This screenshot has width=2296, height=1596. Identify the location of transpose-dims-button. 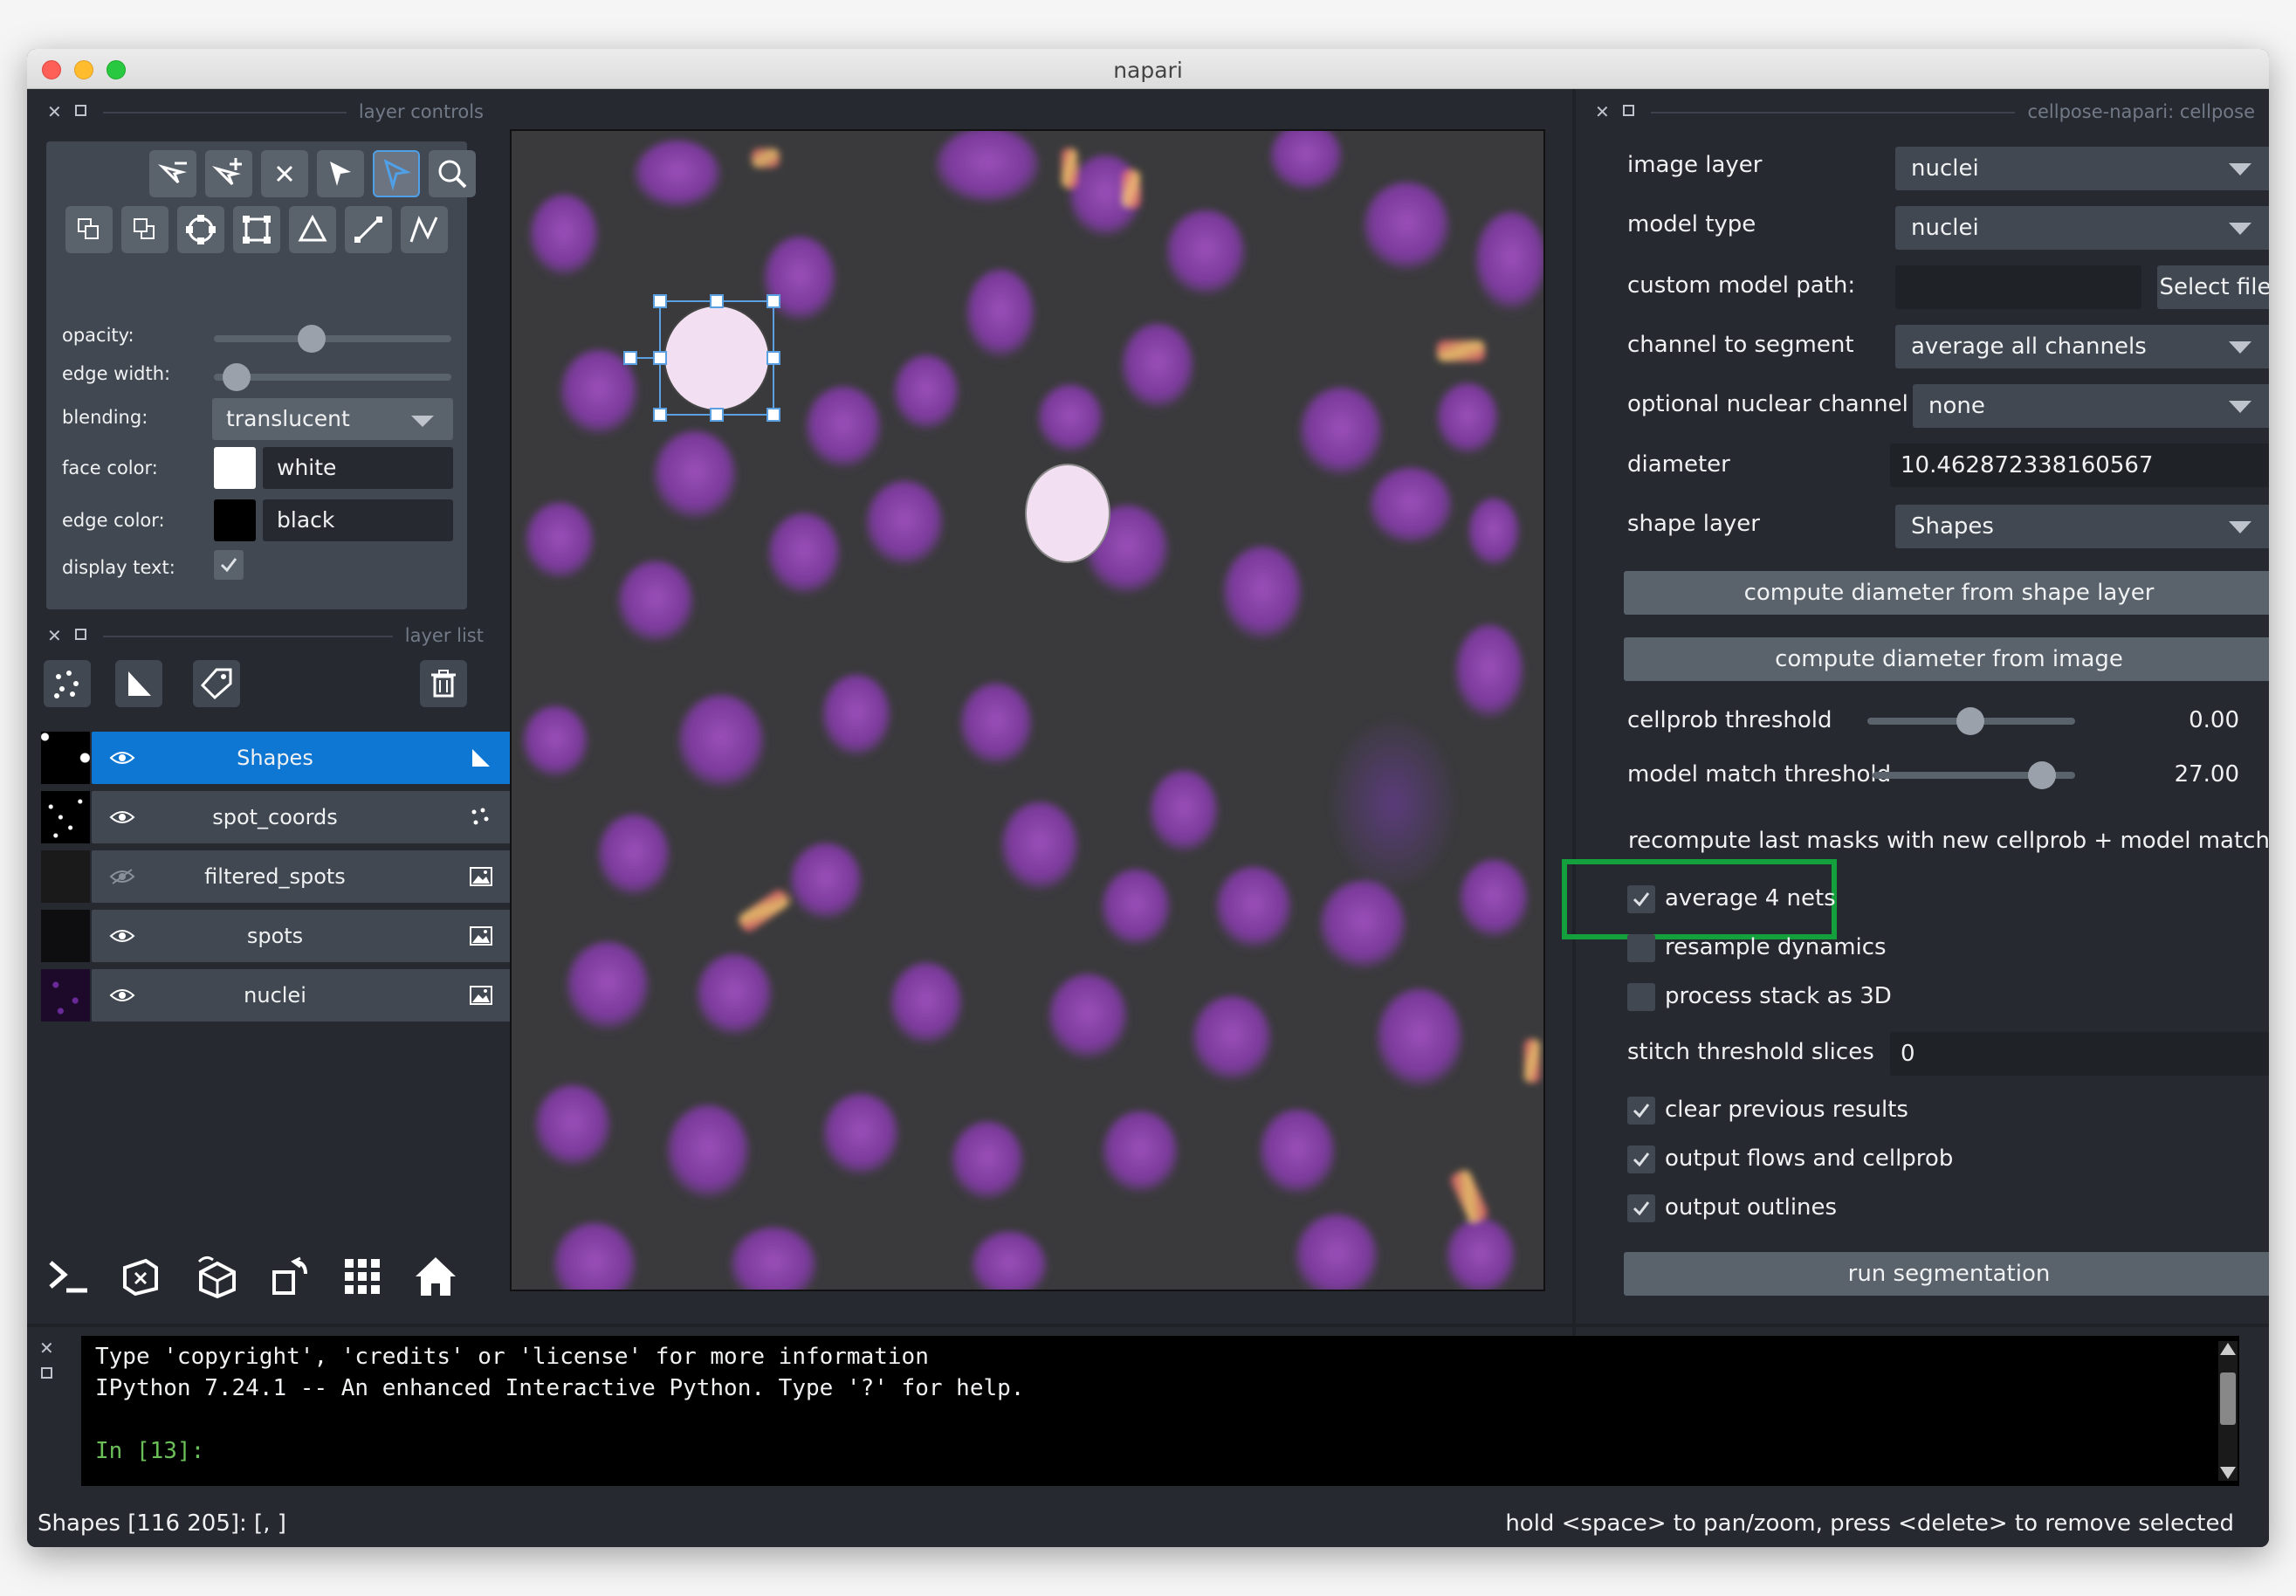
(291, 1277).